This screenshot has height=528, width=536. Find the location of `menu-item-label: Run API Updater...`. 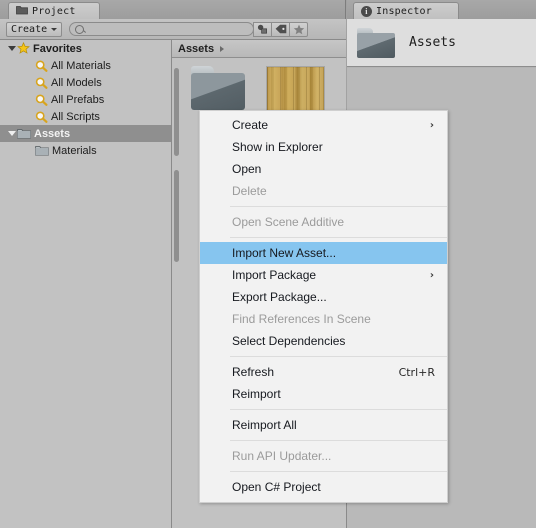

menu-item-label: Run API Updater... is located at coordinates (282, 456).